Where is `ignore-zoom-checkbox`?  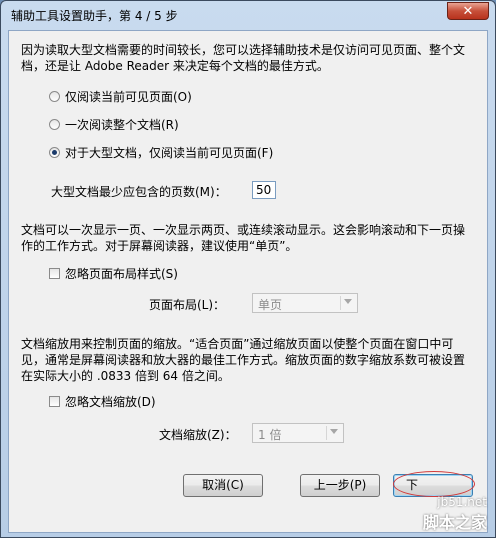 ignore-zoom-checkbox is located at coordinates (54, 401).